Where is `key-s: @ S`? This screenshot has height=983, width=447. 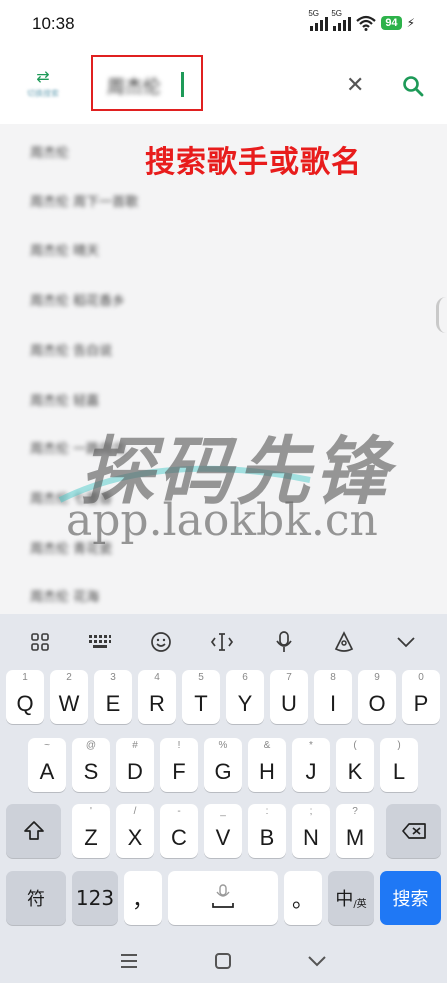
key-s: @ S is located at coordinates (91, 765).